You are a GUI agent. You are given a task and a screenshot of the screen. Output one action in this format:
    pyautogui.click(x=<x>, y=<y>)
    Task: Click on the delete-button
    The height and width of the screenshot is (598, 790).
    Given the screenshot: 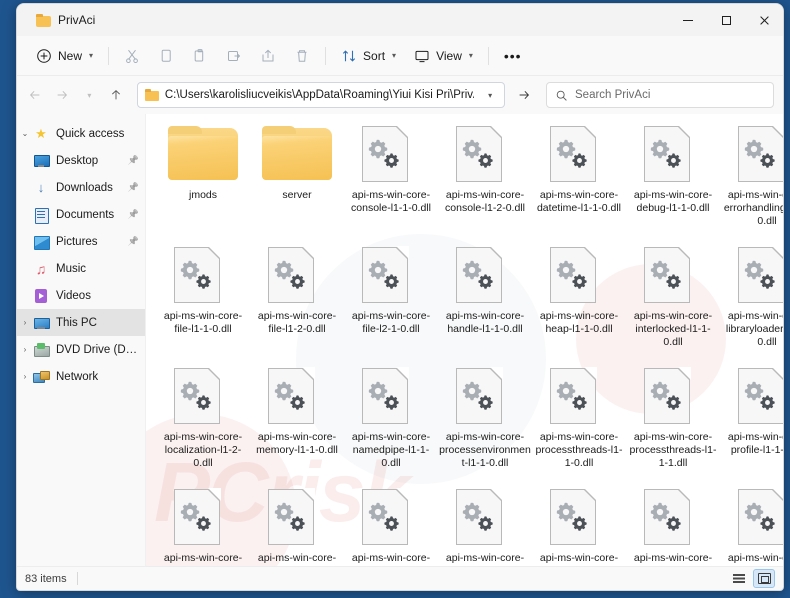 What is the action you would take?
    pyautogui.click(x=302, y=56)
    